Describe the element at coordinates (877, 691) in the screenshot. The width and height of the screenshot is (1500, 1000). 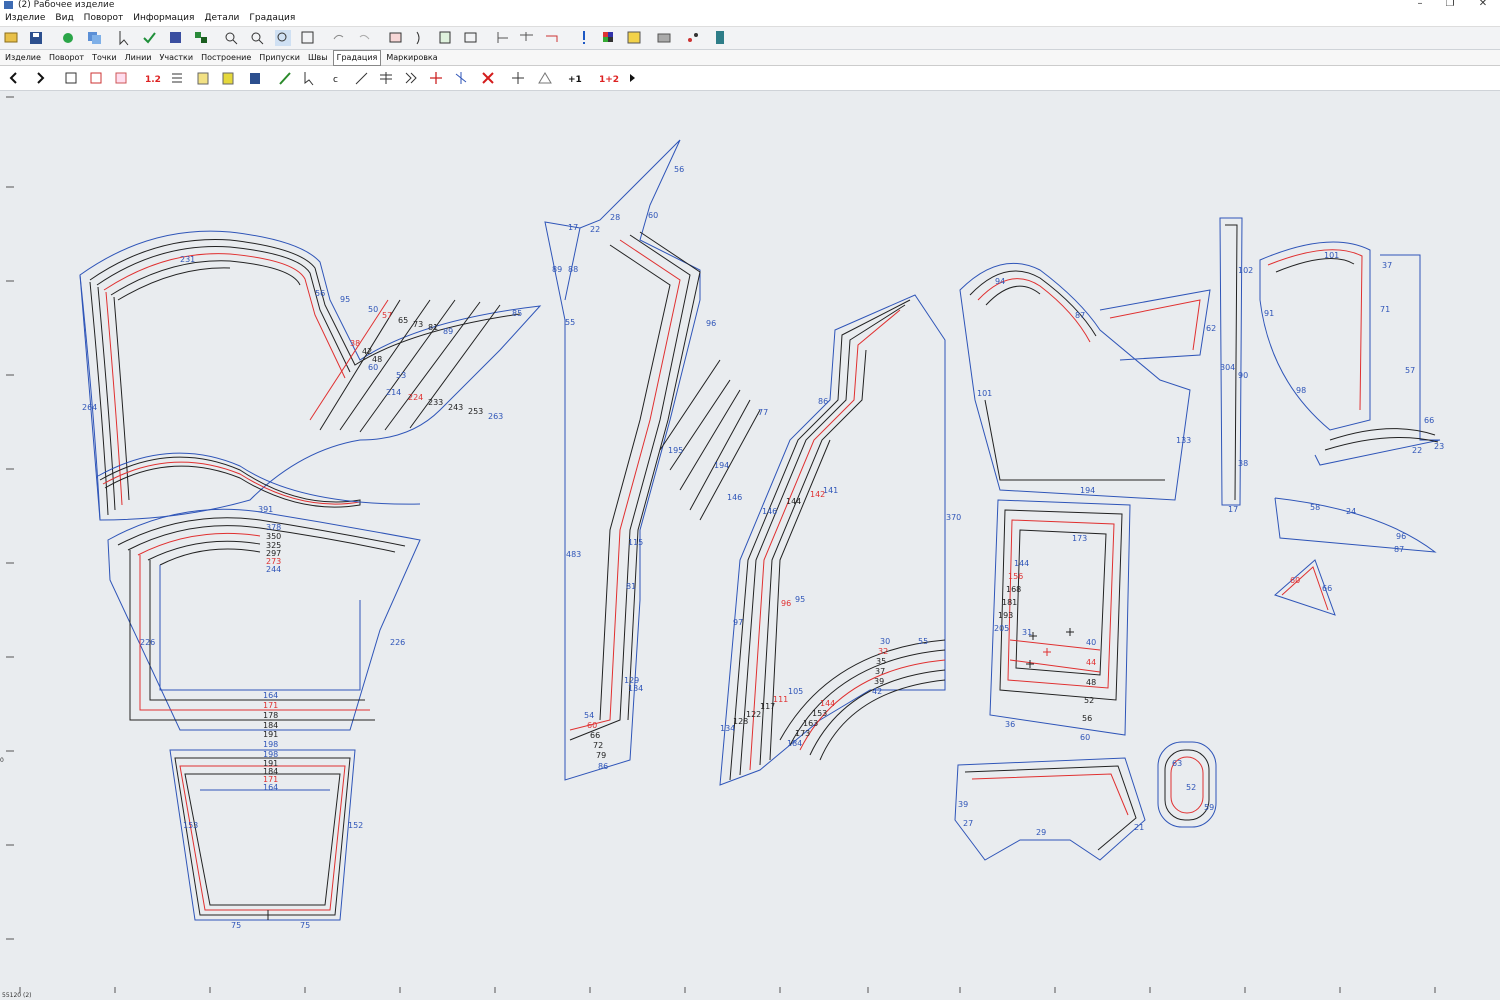
I see `point-label: 42` at that location.